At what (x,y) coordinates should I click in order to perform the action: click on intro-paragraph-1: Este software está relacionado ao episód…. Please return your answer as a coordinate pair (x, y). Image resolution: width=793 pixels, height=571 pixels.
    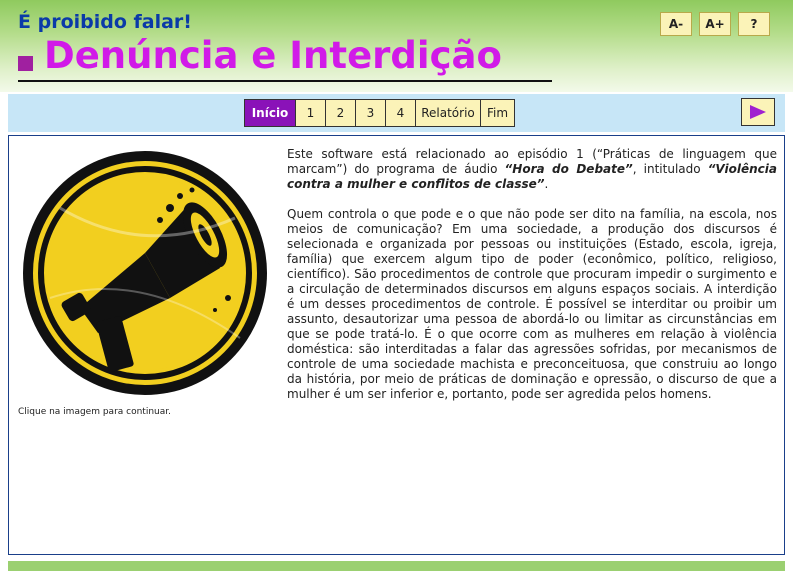
    Looking at the image, I should click on (532, 169).